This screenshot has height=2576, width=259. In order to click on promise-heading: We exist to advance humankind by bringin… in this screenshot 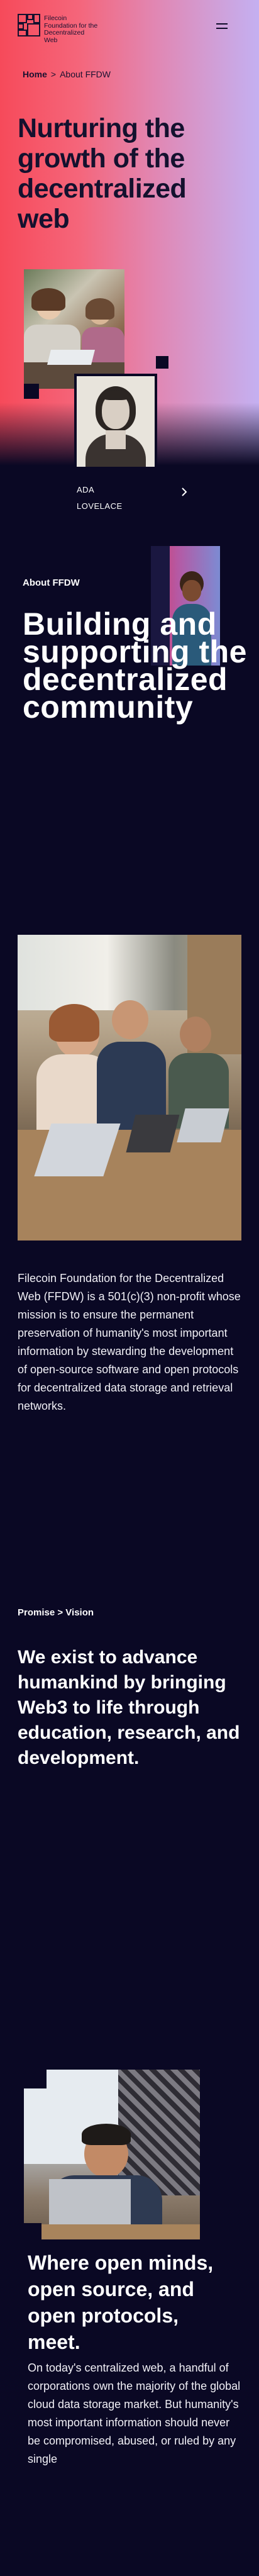, I will do `click(129, 1707)`.